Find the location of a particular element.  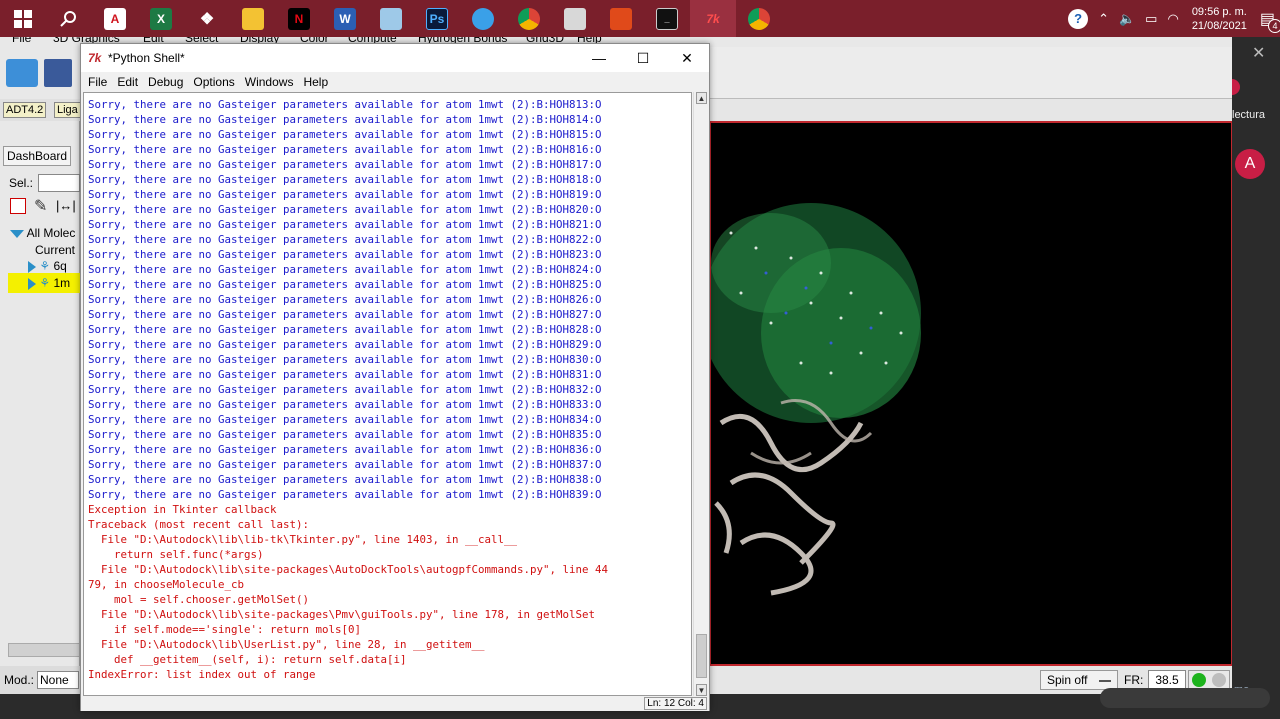

menu-file: File is located at coordinates (21, 41).